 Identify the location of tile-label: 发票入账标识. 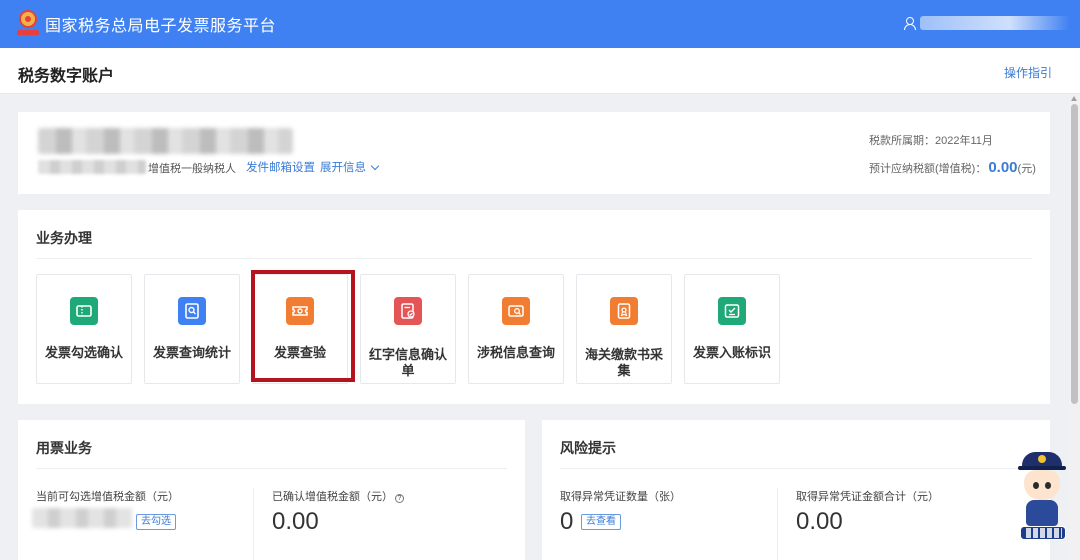
(731, 352).